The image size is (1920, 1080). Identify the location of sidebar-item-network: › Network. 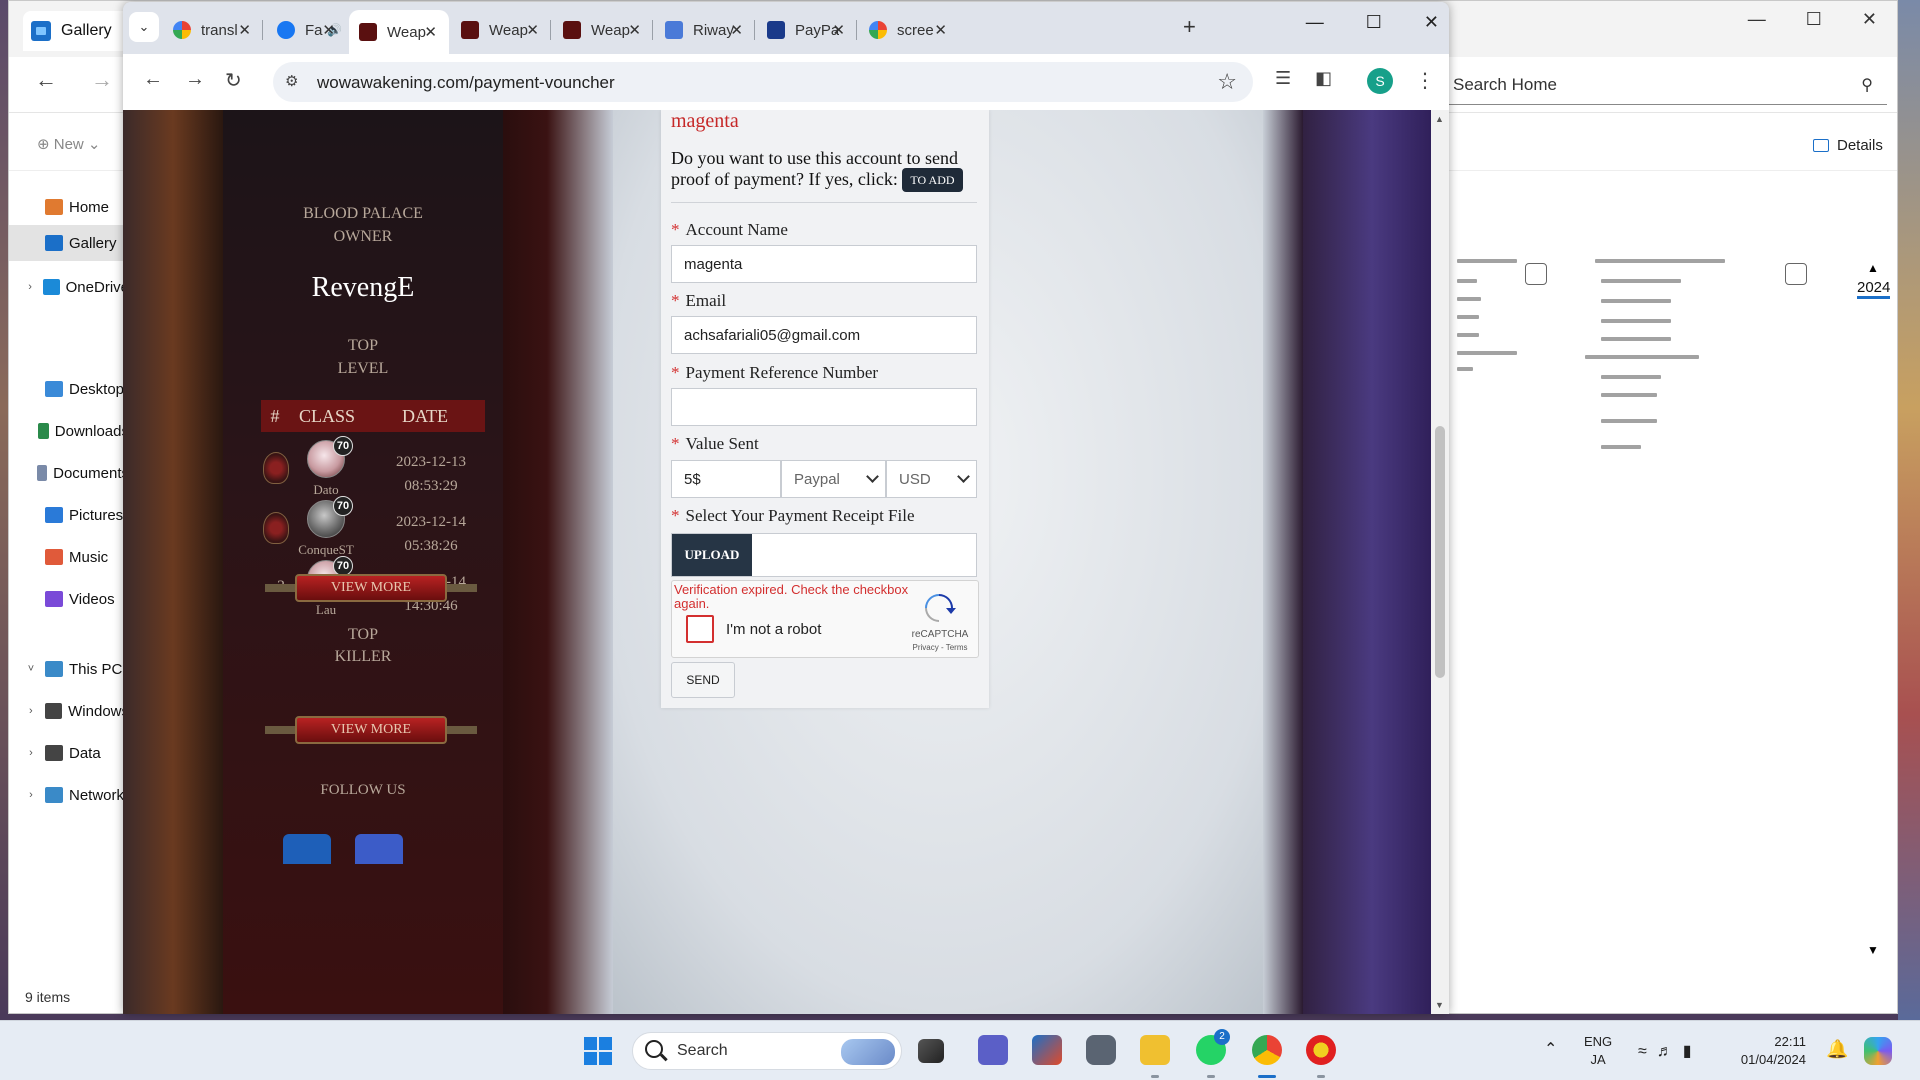
(69, 795).